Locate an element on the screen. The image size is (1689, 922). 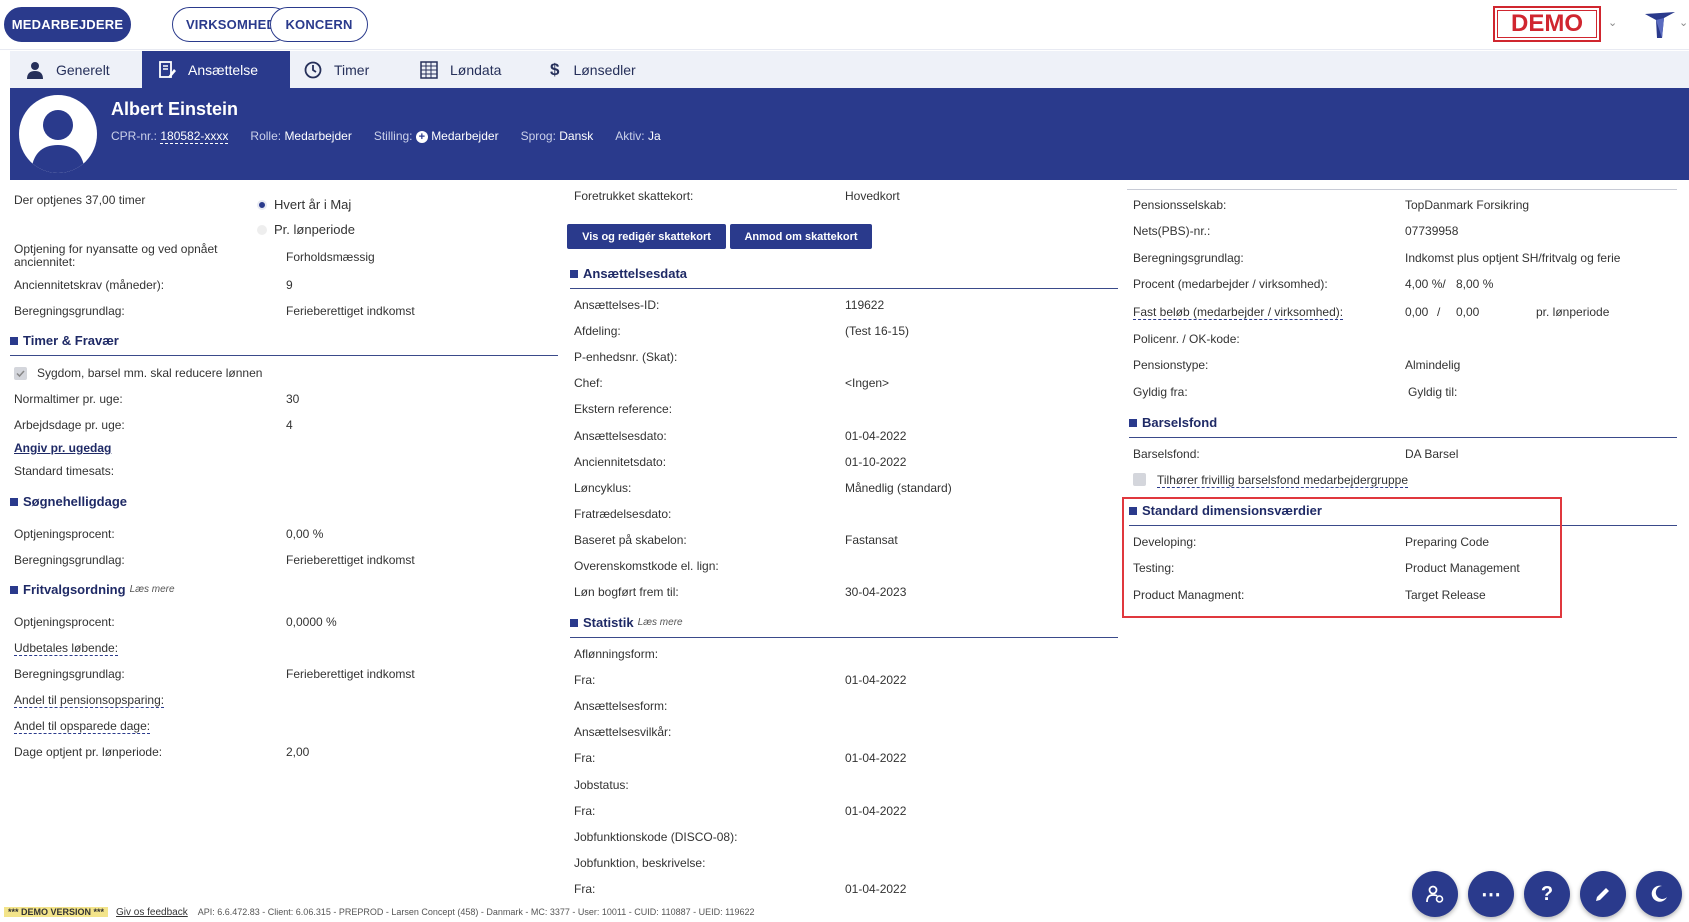
fv-paid-label: Udbetales løbende: is located at coordinates (66, 648).